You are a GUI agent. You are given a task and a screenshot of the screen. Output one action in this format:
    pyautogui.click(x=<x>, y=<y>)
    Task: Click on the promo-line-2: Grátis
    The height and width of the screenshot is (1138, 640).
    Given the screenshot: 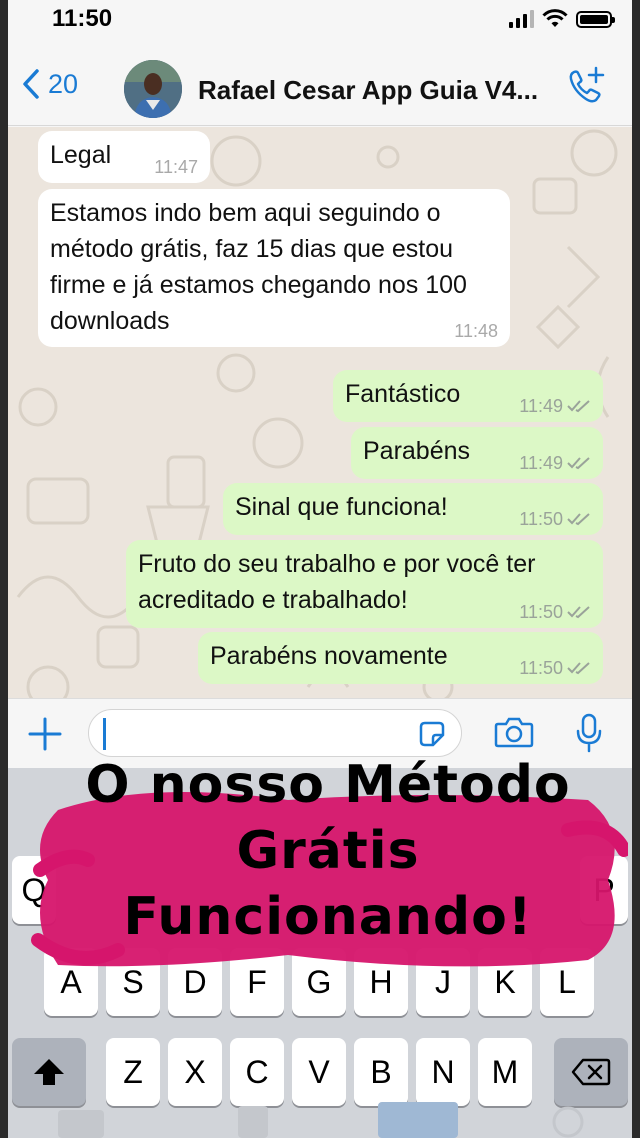 What is the action you would take?
    pyautogui.click(x=328, y=851)
    